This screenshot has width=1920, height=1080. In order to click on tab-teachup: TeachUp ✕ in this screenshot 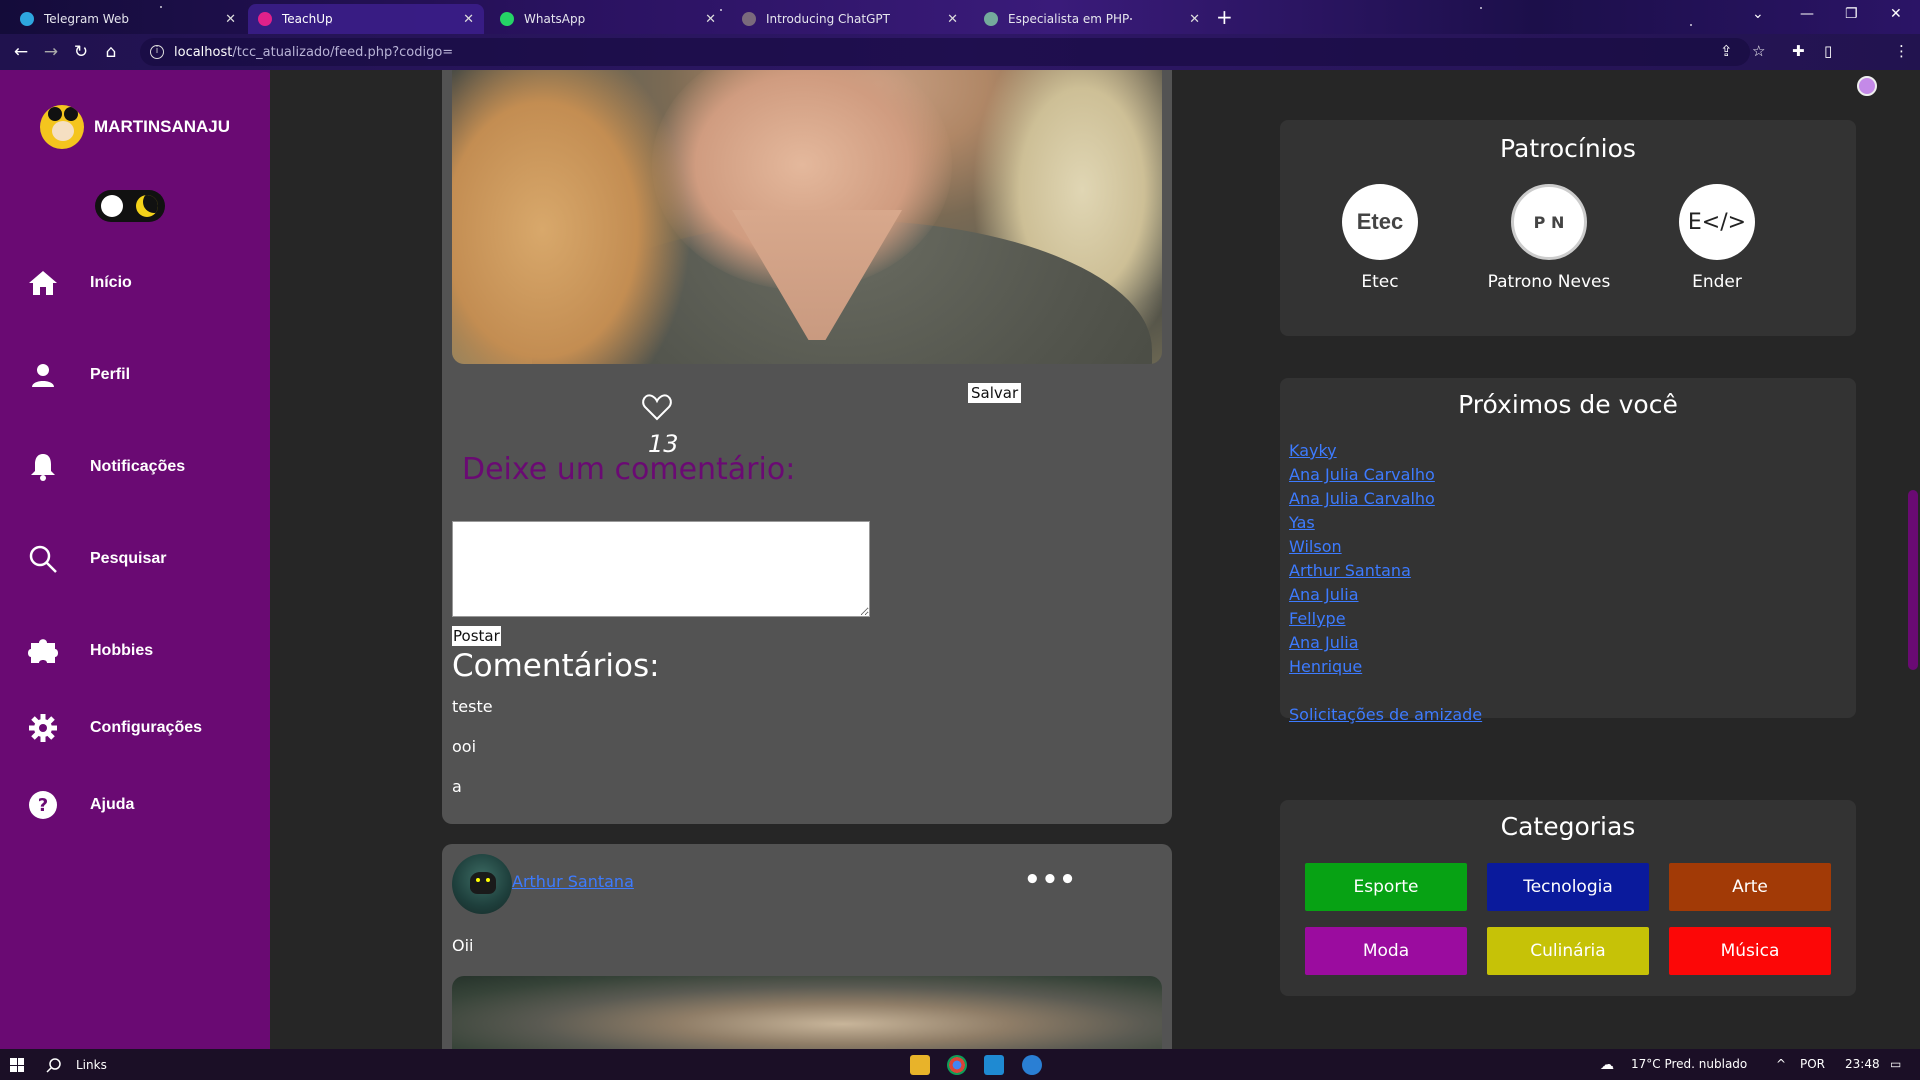, I will do `click(366, 19)`.